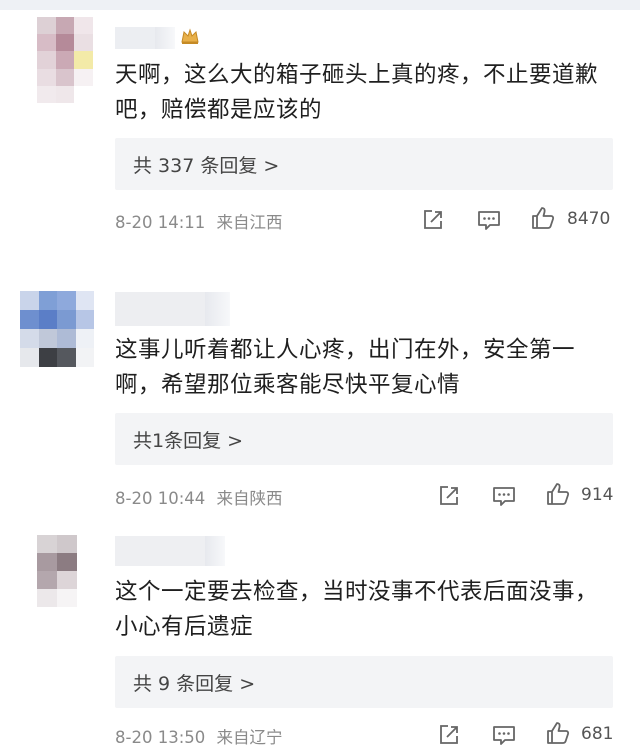  What do you see at coordinates (364, 164) in the screenshot?
I see `replies-link: 共 337 条回复 >` at bounding box center [364, 164].